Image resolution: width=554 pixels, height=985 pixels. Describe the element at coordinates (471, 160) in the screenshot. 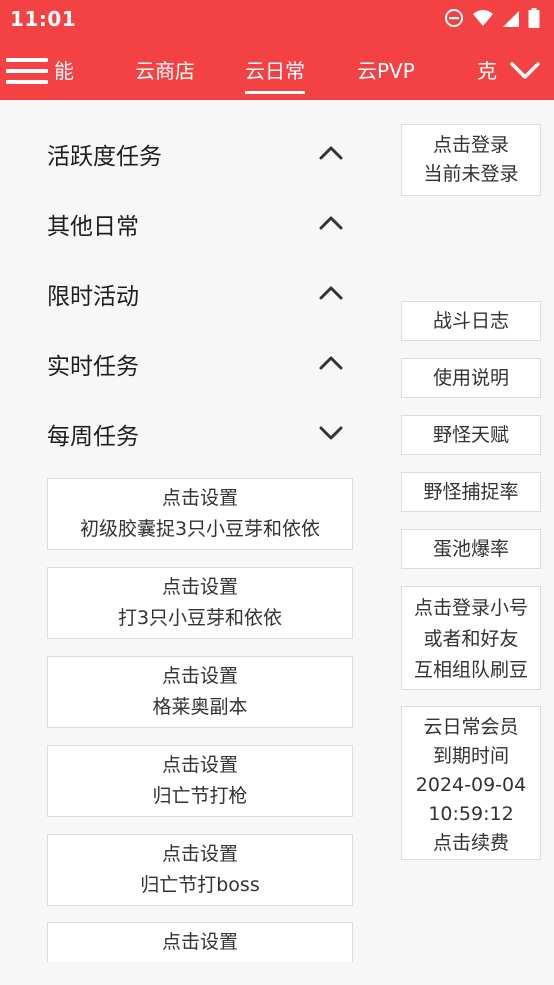

I see `login-button: 点击登录 当前未登录` at that location.